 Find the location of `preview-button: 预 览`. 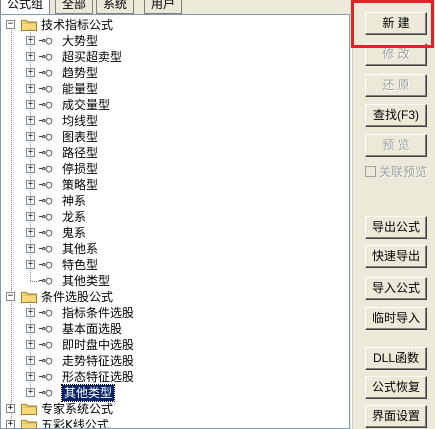

preview-button: 预 览 is located at coordinates (396, 145).